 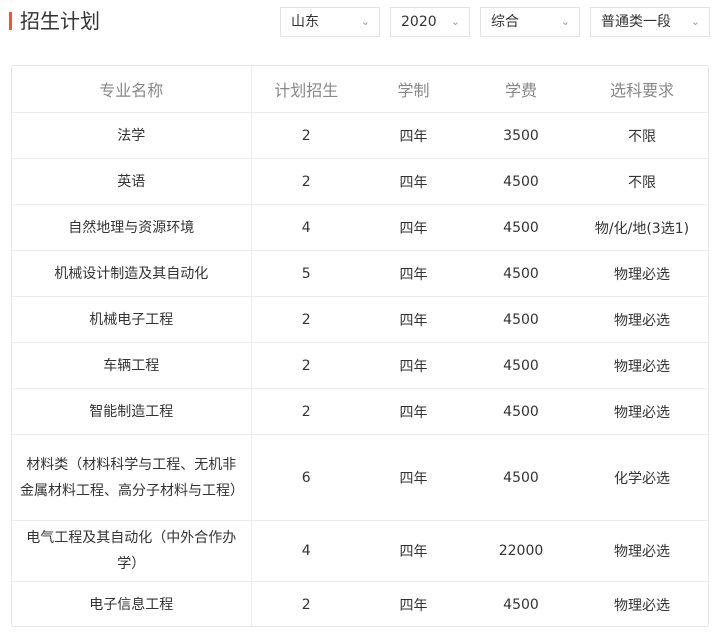 What do you see at coordinates (521, 89) in the screenshot?
I see `column-header-fee: 学费` at bounding box center [521, 89].